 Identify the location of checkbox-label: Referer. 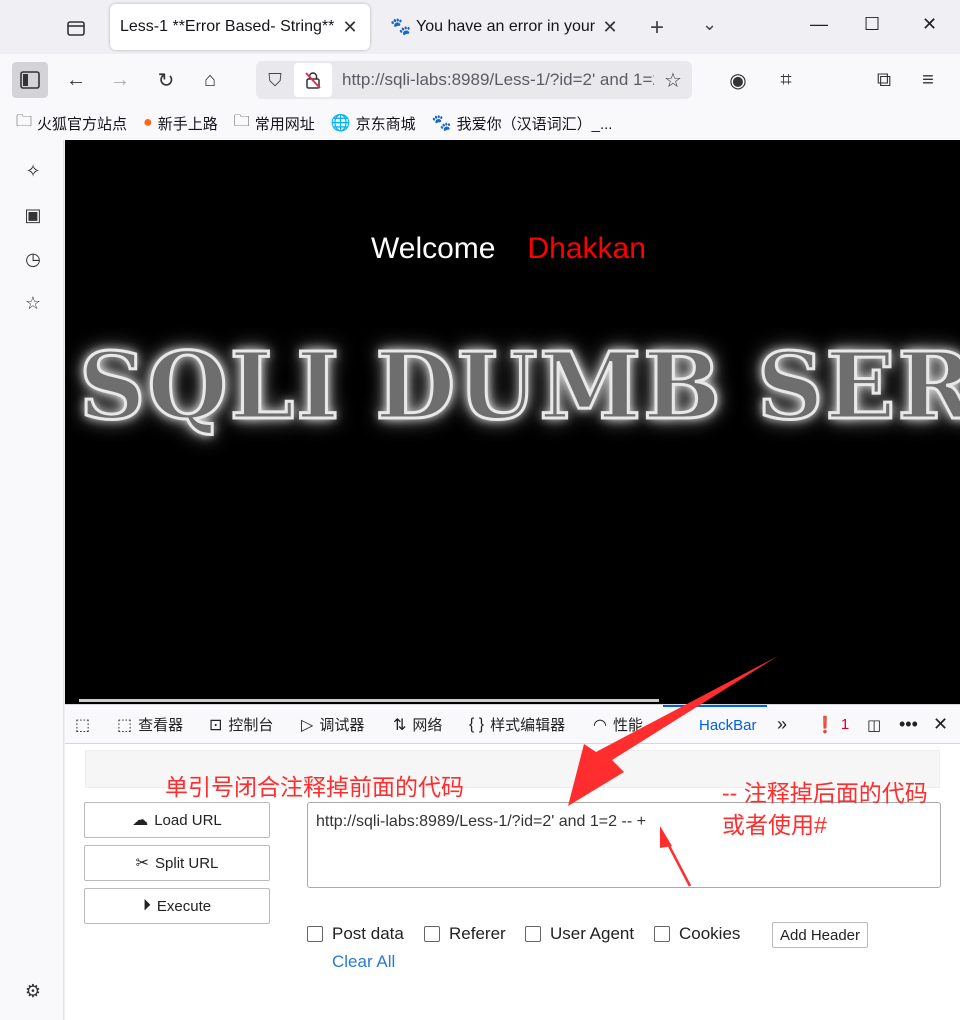
(477, 933).